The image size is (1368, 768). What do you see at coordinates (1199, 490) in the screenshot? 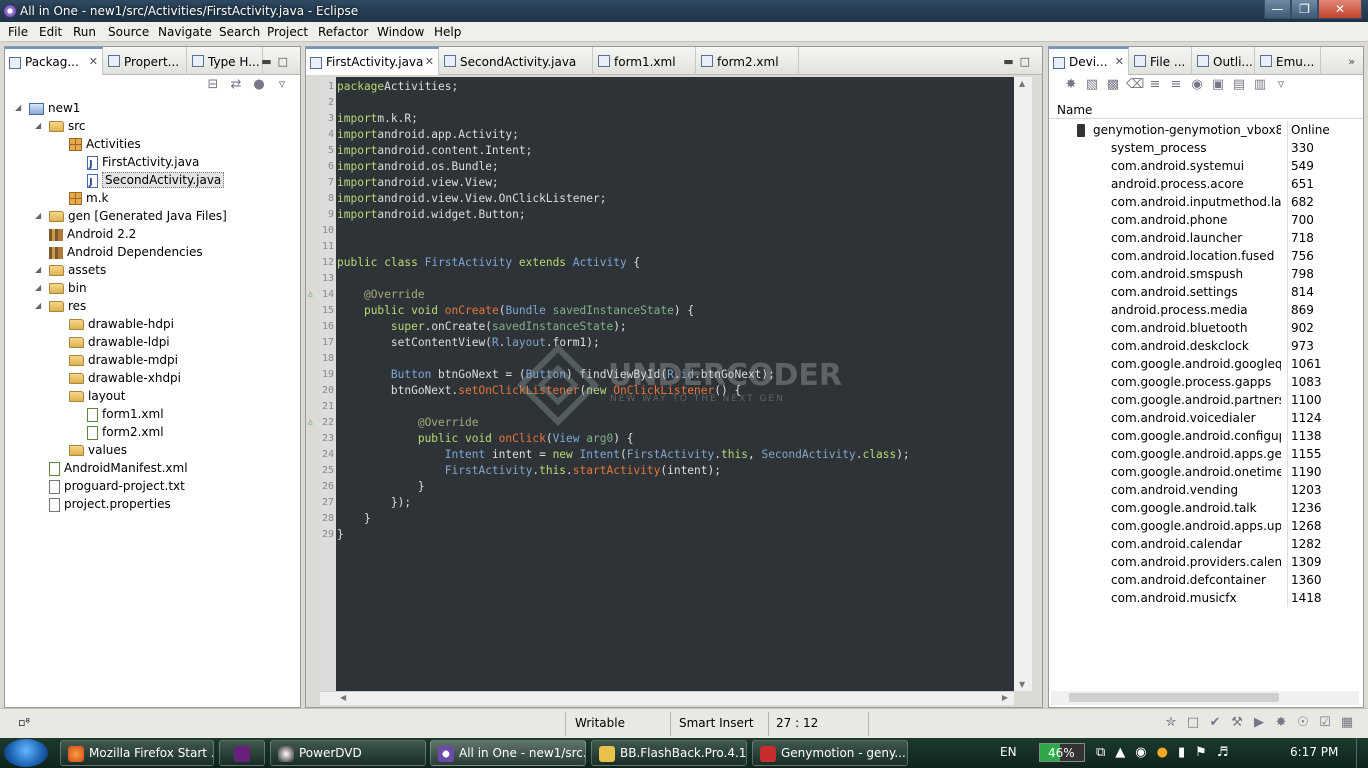
I see `process-row: com.android.vending 1203` at bounding box center [1199, 490].